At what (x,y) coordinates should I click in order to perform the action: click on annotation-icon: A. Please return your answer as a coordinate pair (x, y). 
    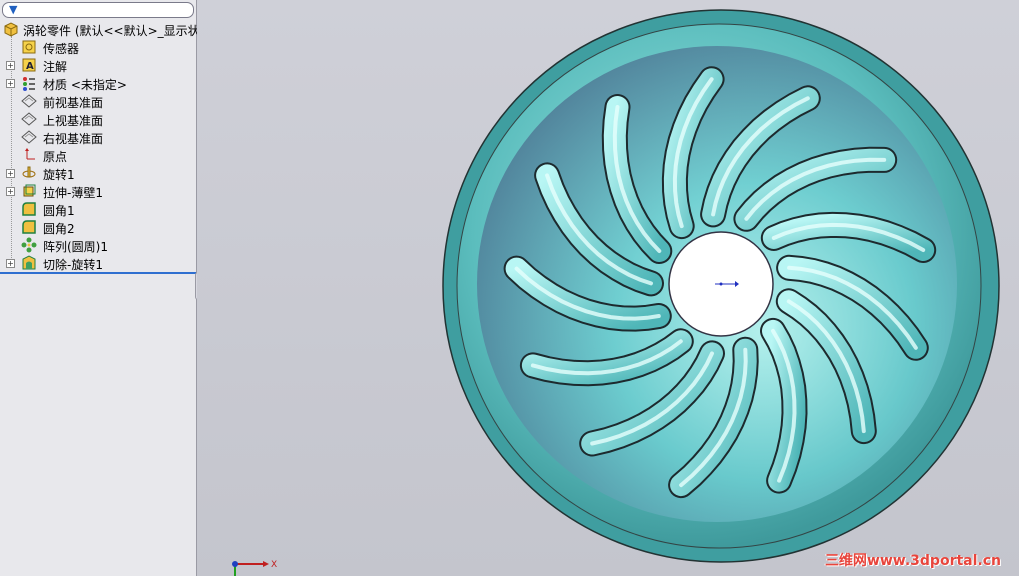
    Looking at the image, I should click on (29, 65).